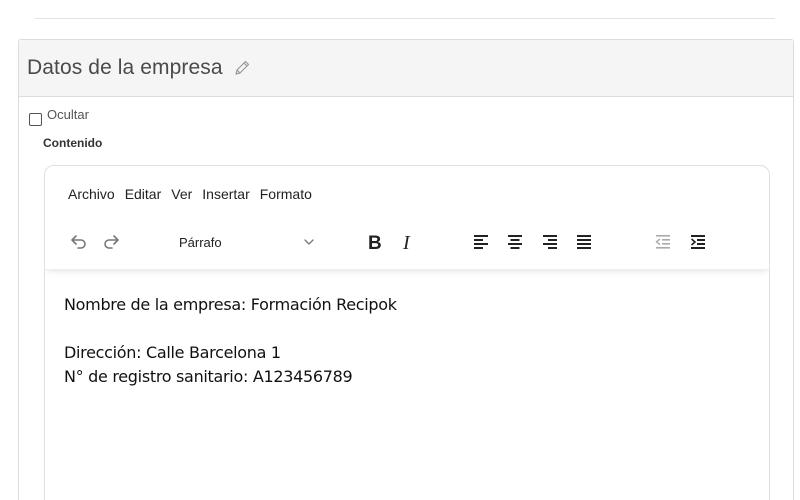  I want to click on align-justify-button, so click(584, 242).